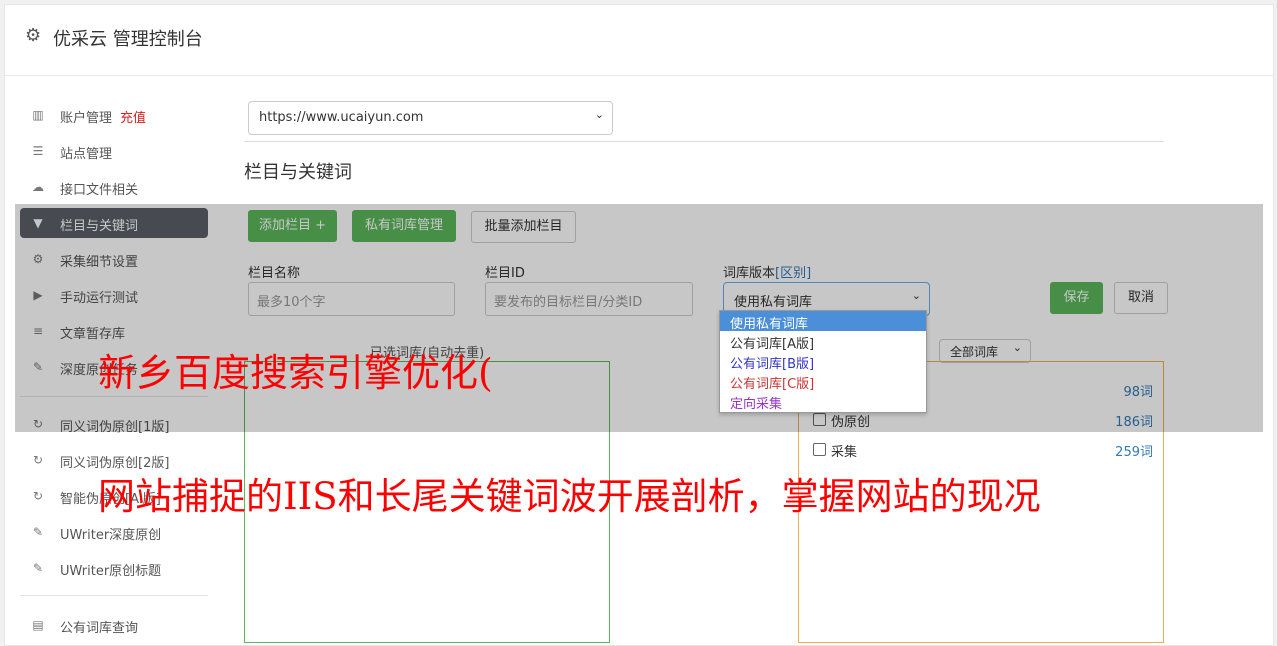 This screenshot has height=646, width=1277. What do you see at coordinates (769, 324) in the screenshot?
I see `dropdown-option-label: 使用私有词库` at bounding box center [769, 324].